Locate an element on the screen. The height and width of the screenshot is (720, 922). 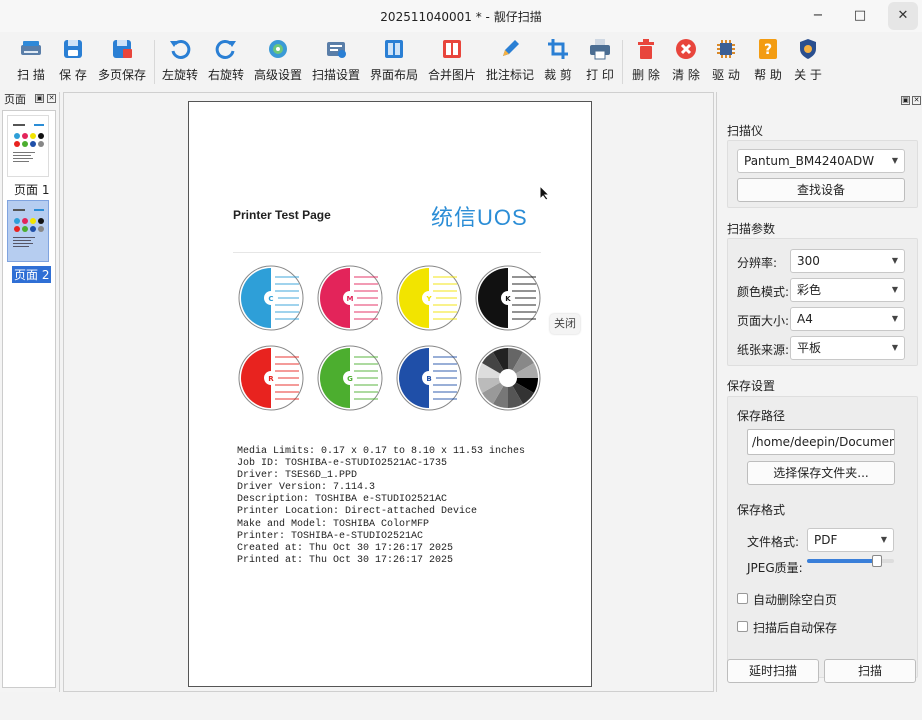
color-circle: Y is located at coordinates (429, 298).